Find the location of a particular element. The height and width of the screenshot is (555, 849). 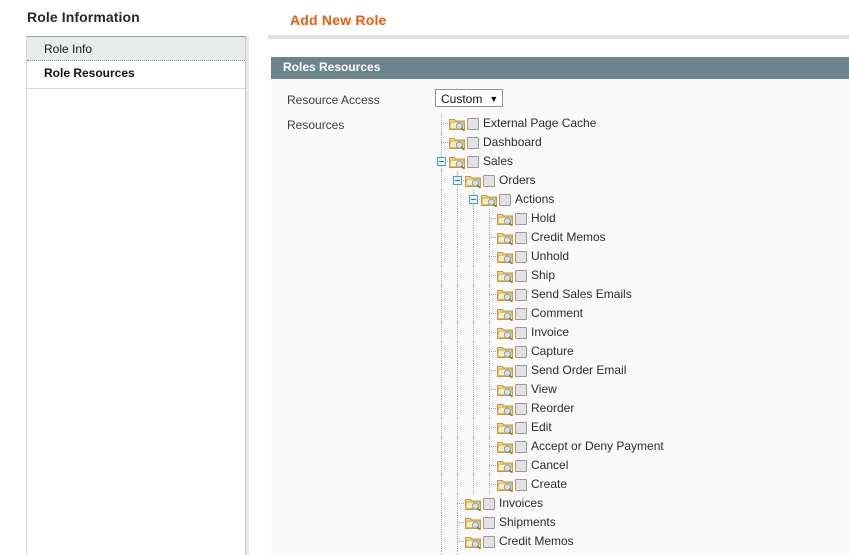

tree-node: Actions is located at coordinates (642, 199).